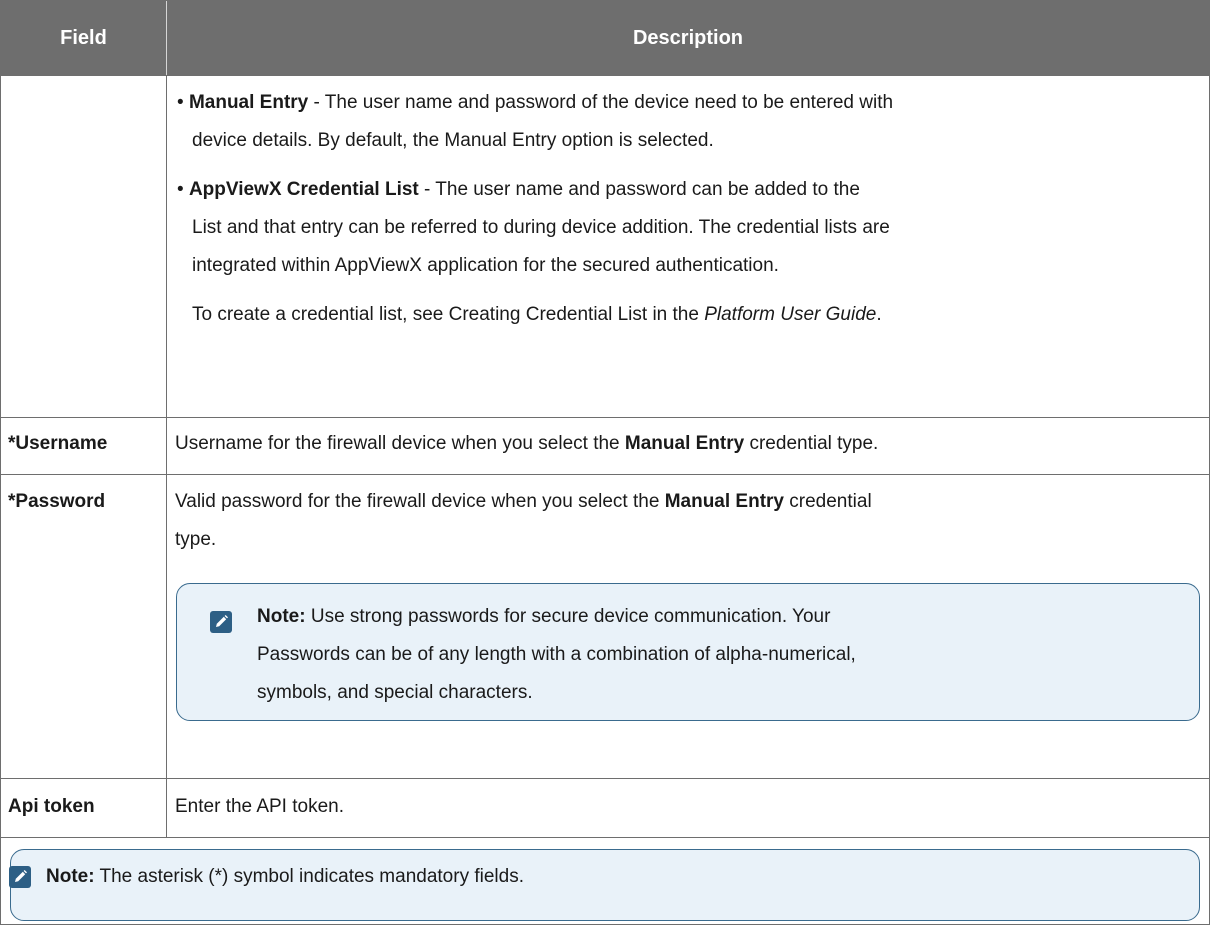 This screenshot has width=1212, height=925. I want to click on field-username: *Username, so click(84, 446).